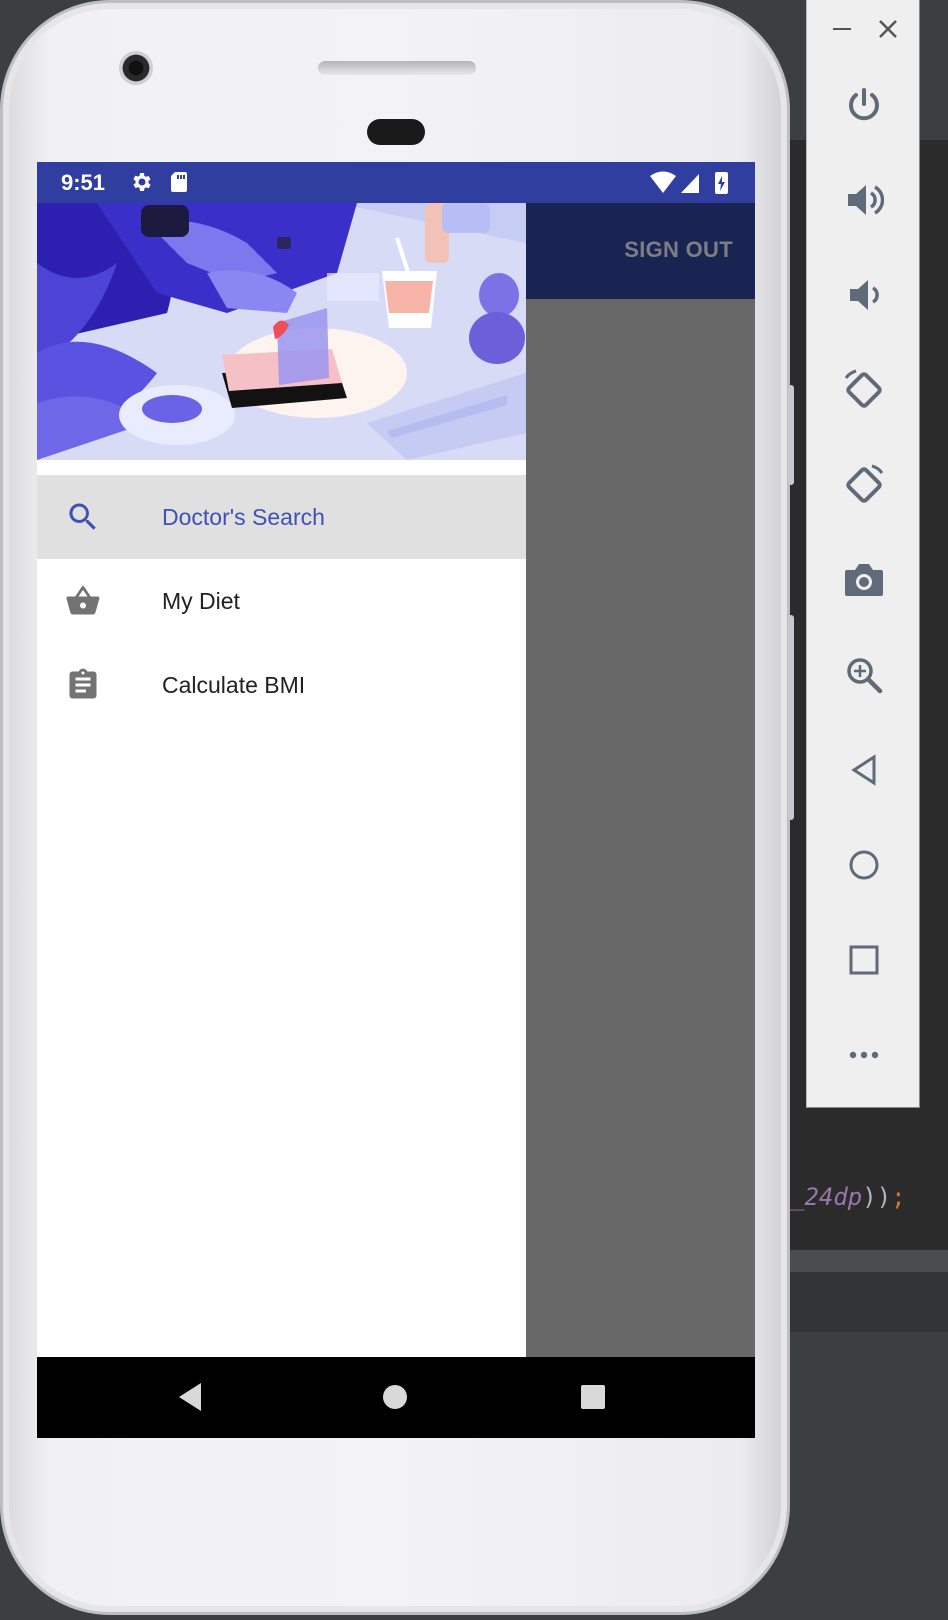  Describe the element at coordinates (141, 185) in the screenshot. I see `gear-icon` at that location.